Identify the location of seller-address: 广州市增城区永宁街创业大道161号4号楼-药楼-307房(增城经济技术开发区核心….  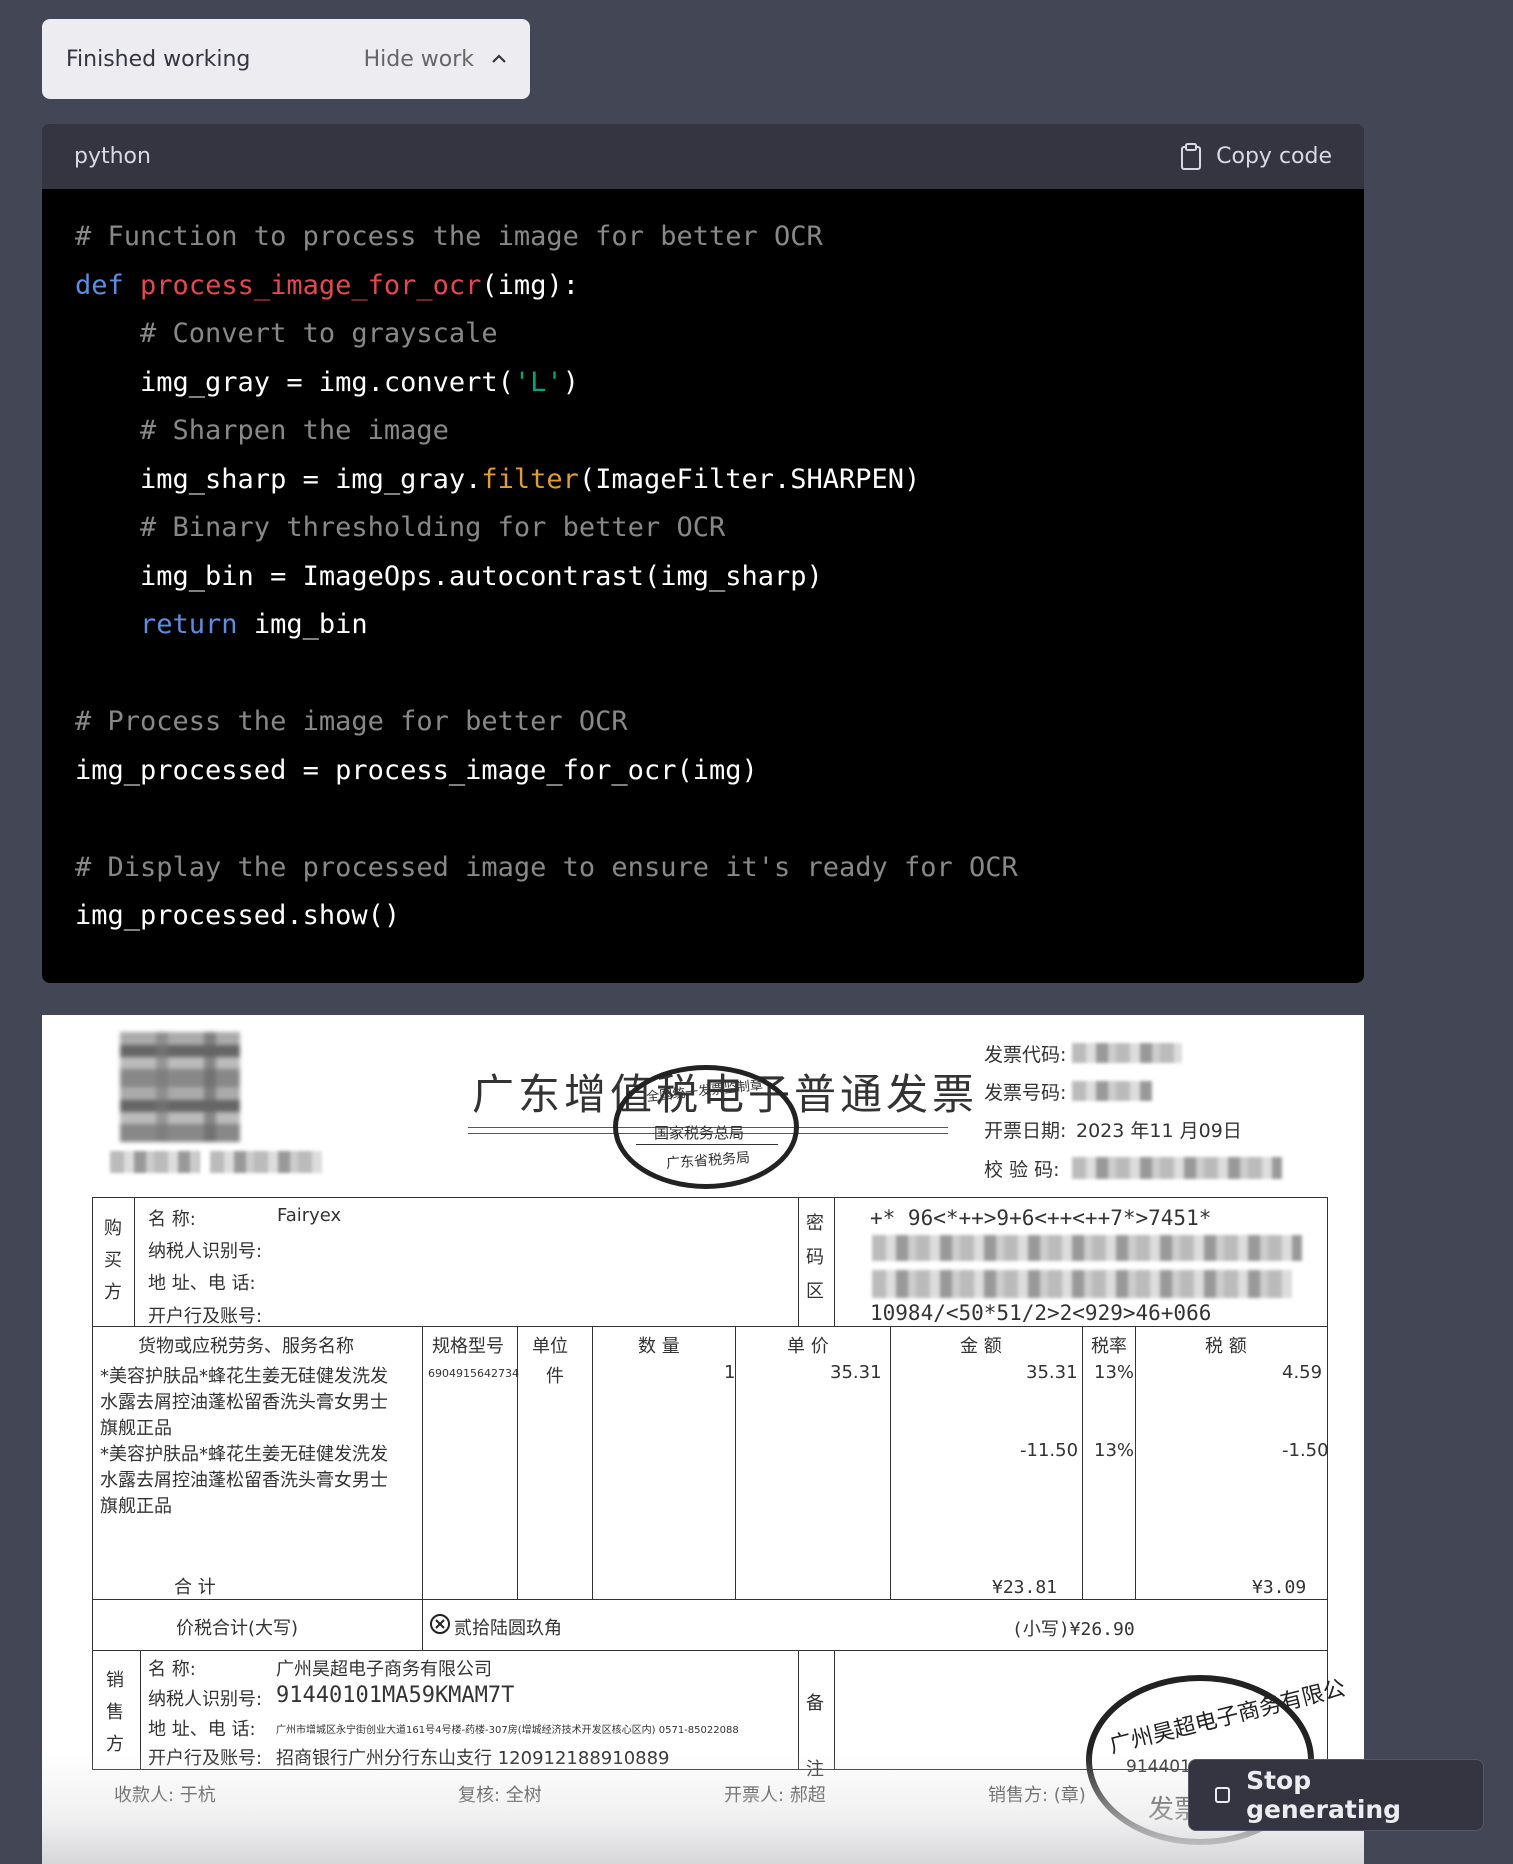
(507, 1730).